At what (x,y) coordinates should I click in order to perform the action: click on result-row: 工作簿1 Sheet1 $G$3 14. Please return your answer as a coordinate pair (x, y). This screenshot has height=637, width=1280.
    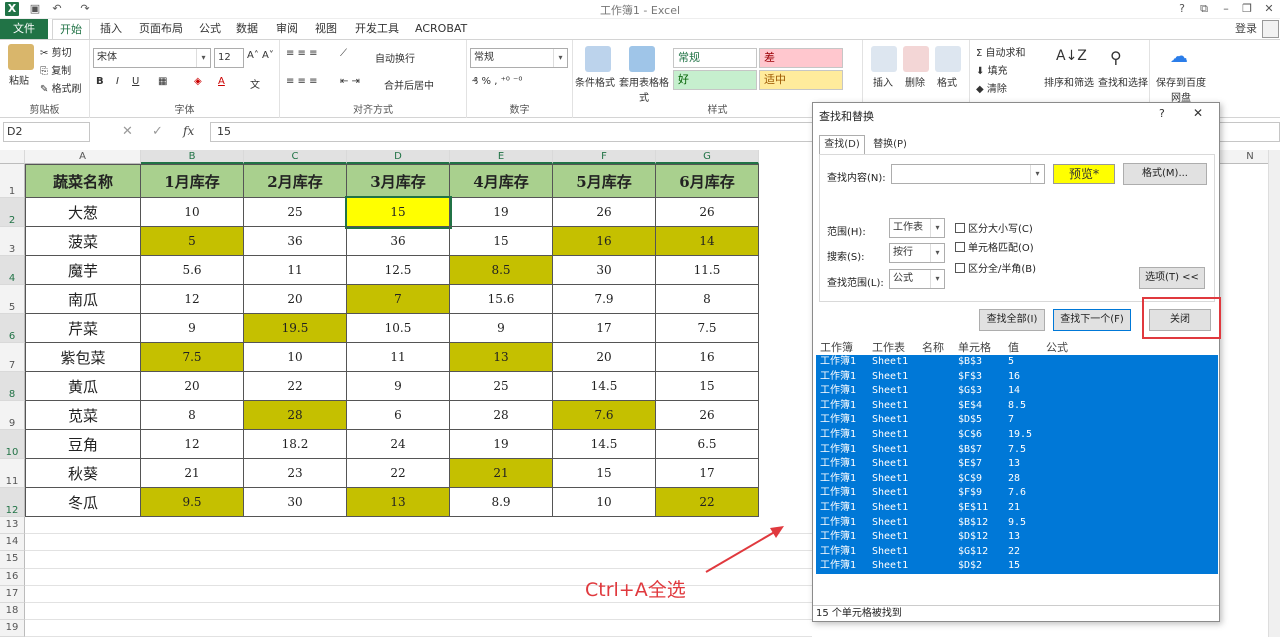
    Looking at the image, I should click on (1017, 391).